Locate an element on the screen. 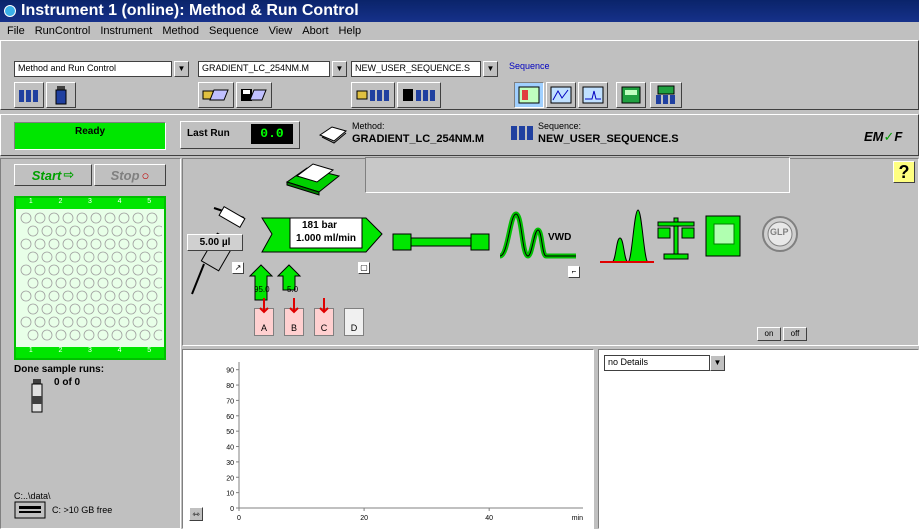 This screenshot has height=529, width=919. vial-icon is located at coordinates (61, 95).